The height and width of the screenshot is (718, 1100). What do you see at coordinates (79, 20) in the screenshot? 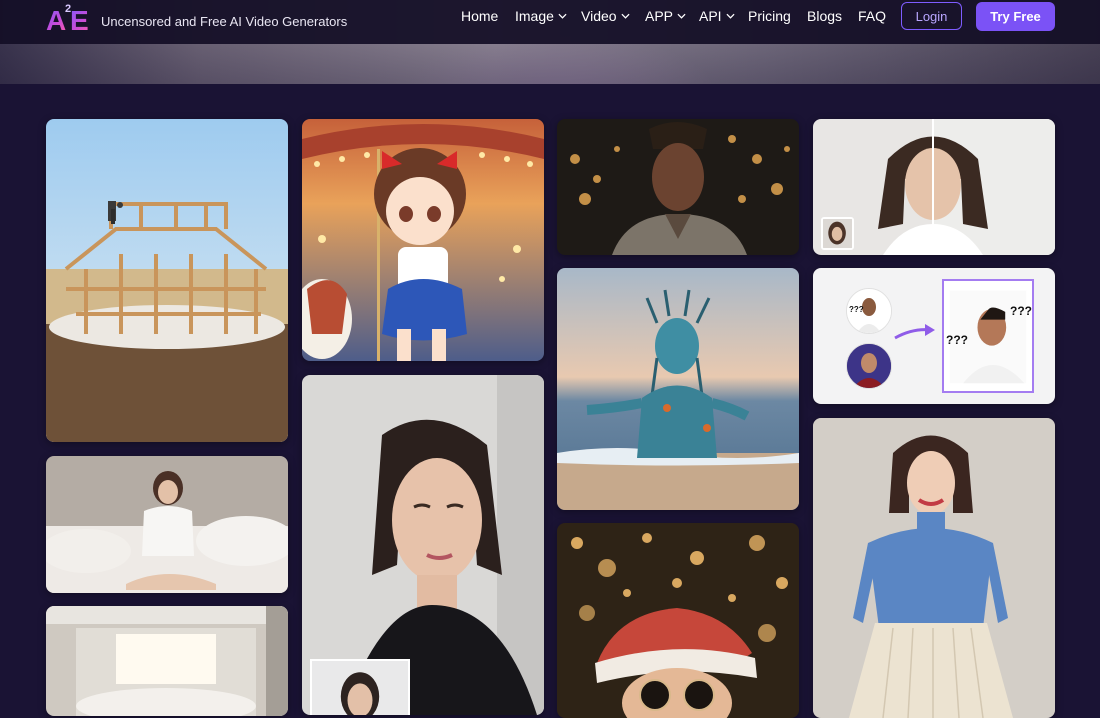
I see `logo-letter-e: E` at bounding box center [79, 20].